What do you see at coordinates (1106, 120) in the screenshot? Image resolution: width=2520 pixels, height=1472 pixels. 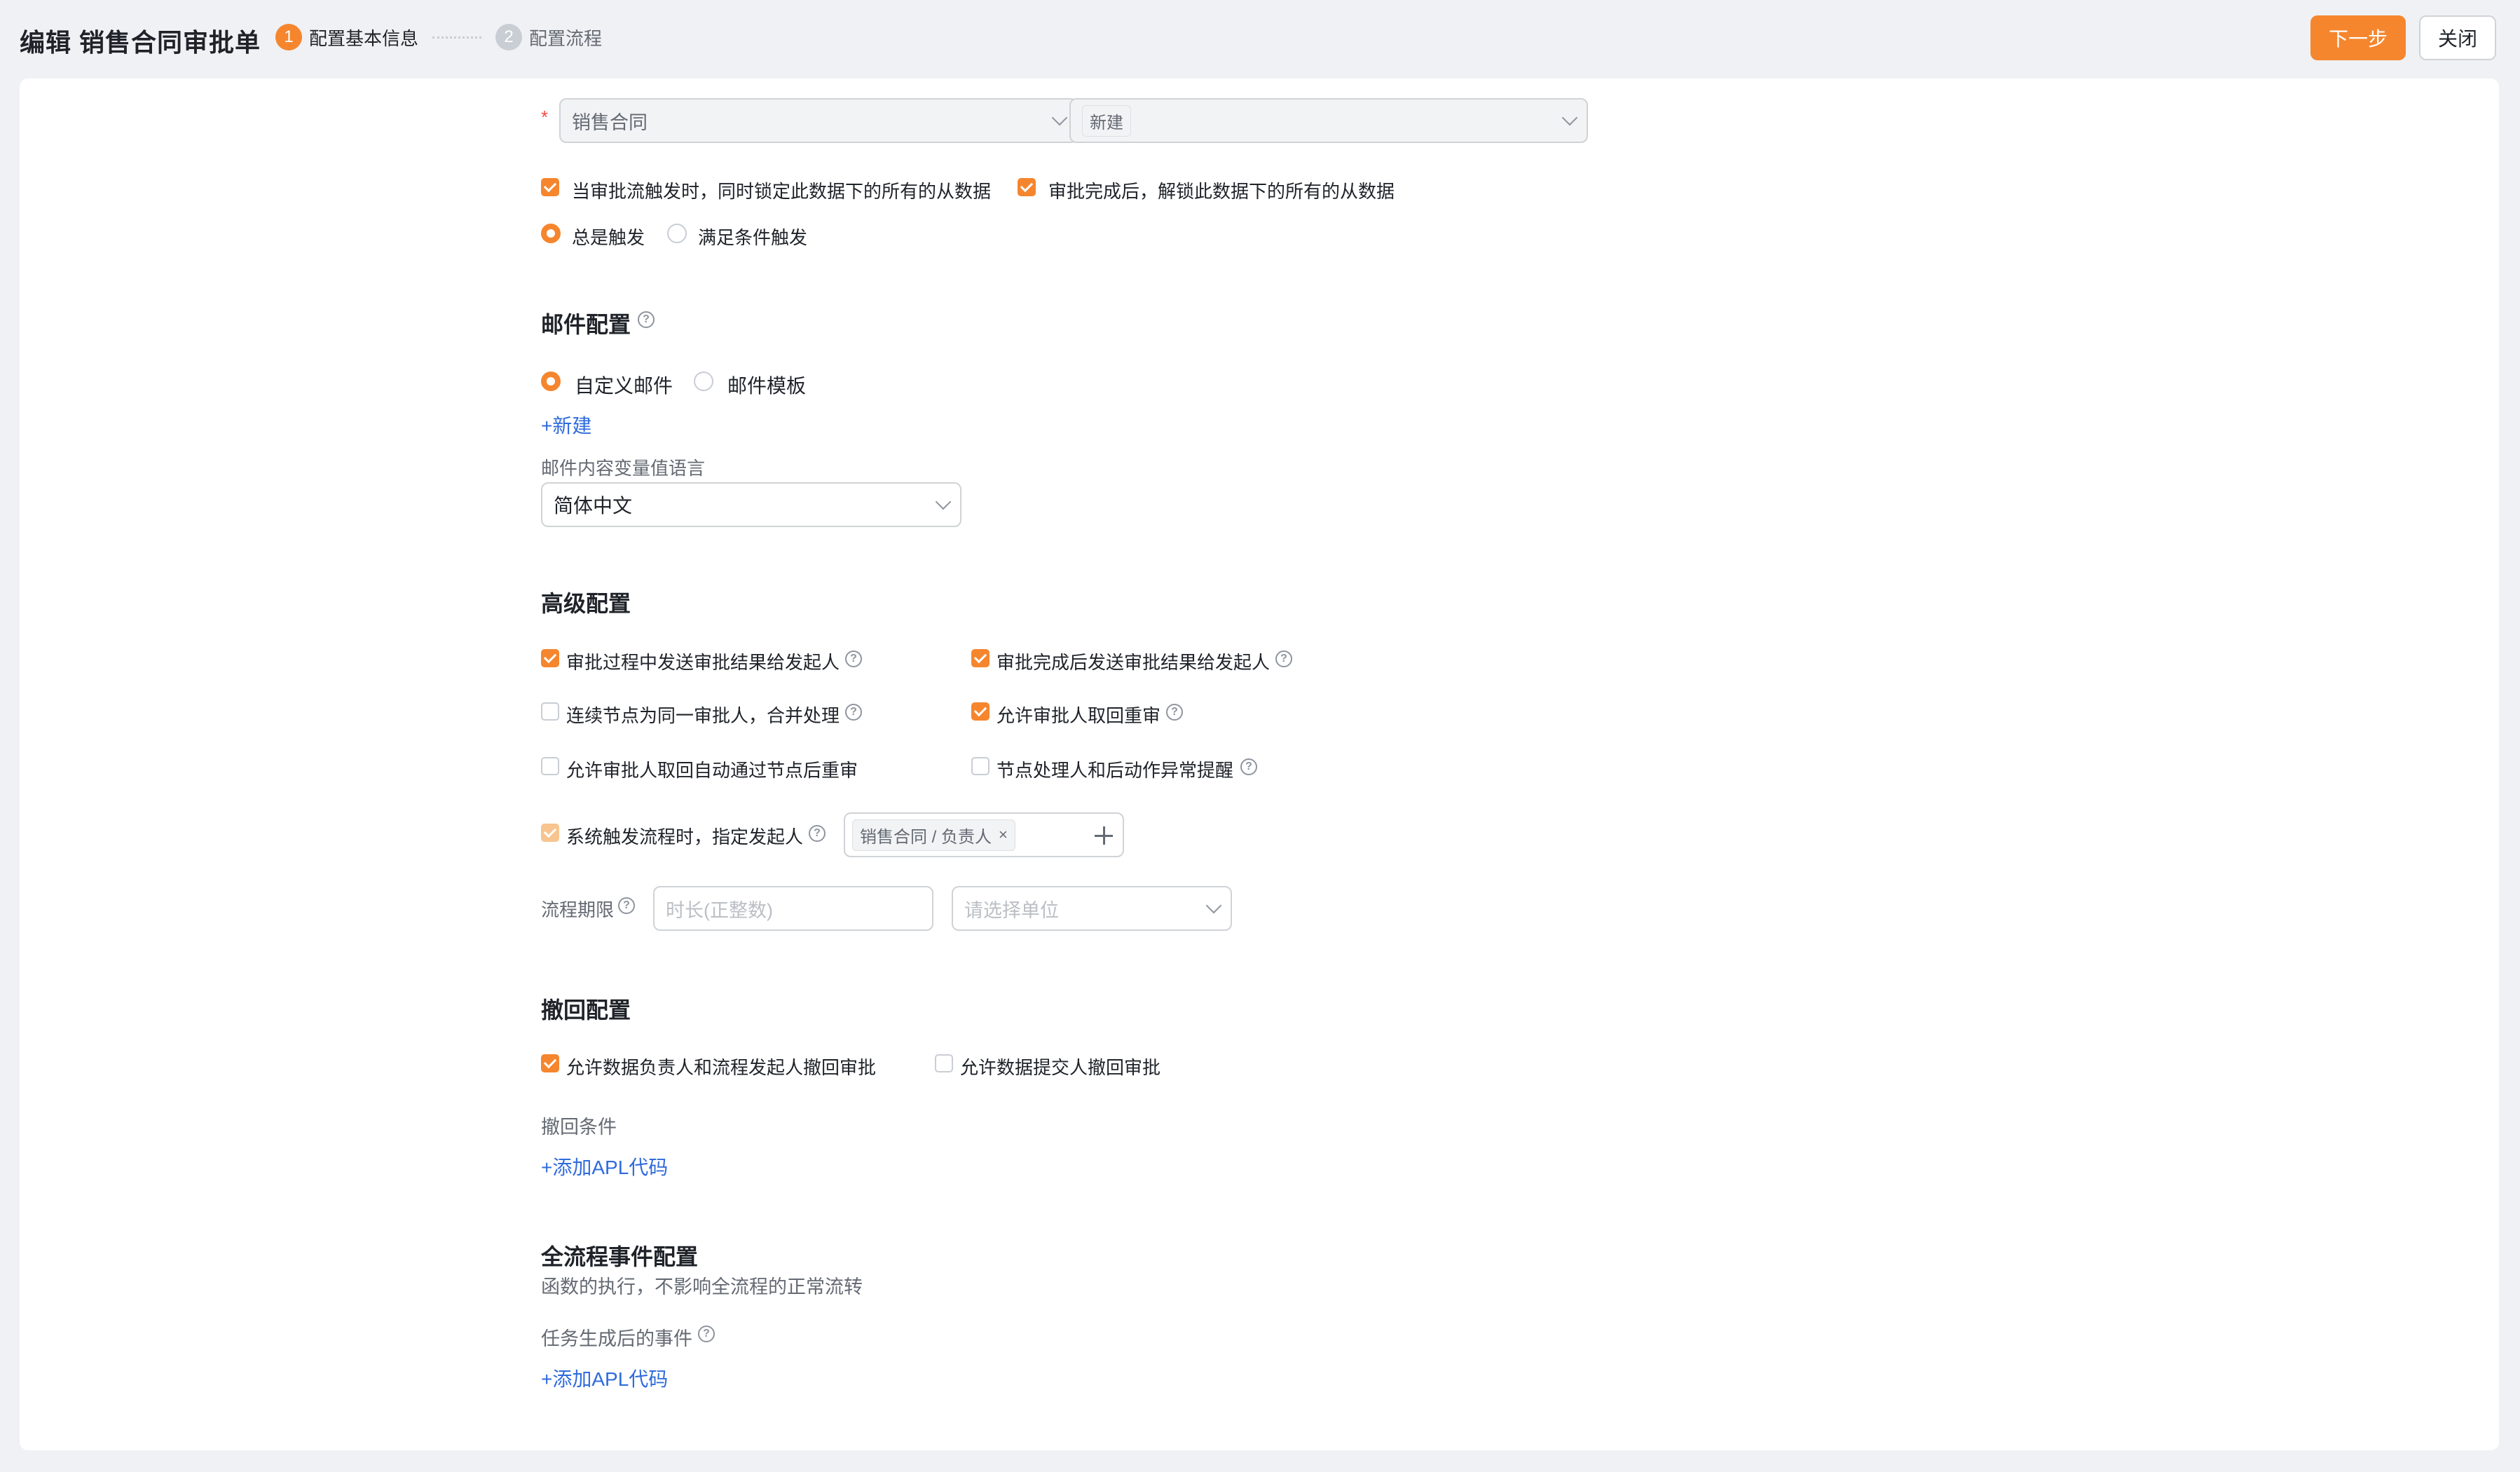 I see `action-tag: 新建` at bounding box center [1106, 120].